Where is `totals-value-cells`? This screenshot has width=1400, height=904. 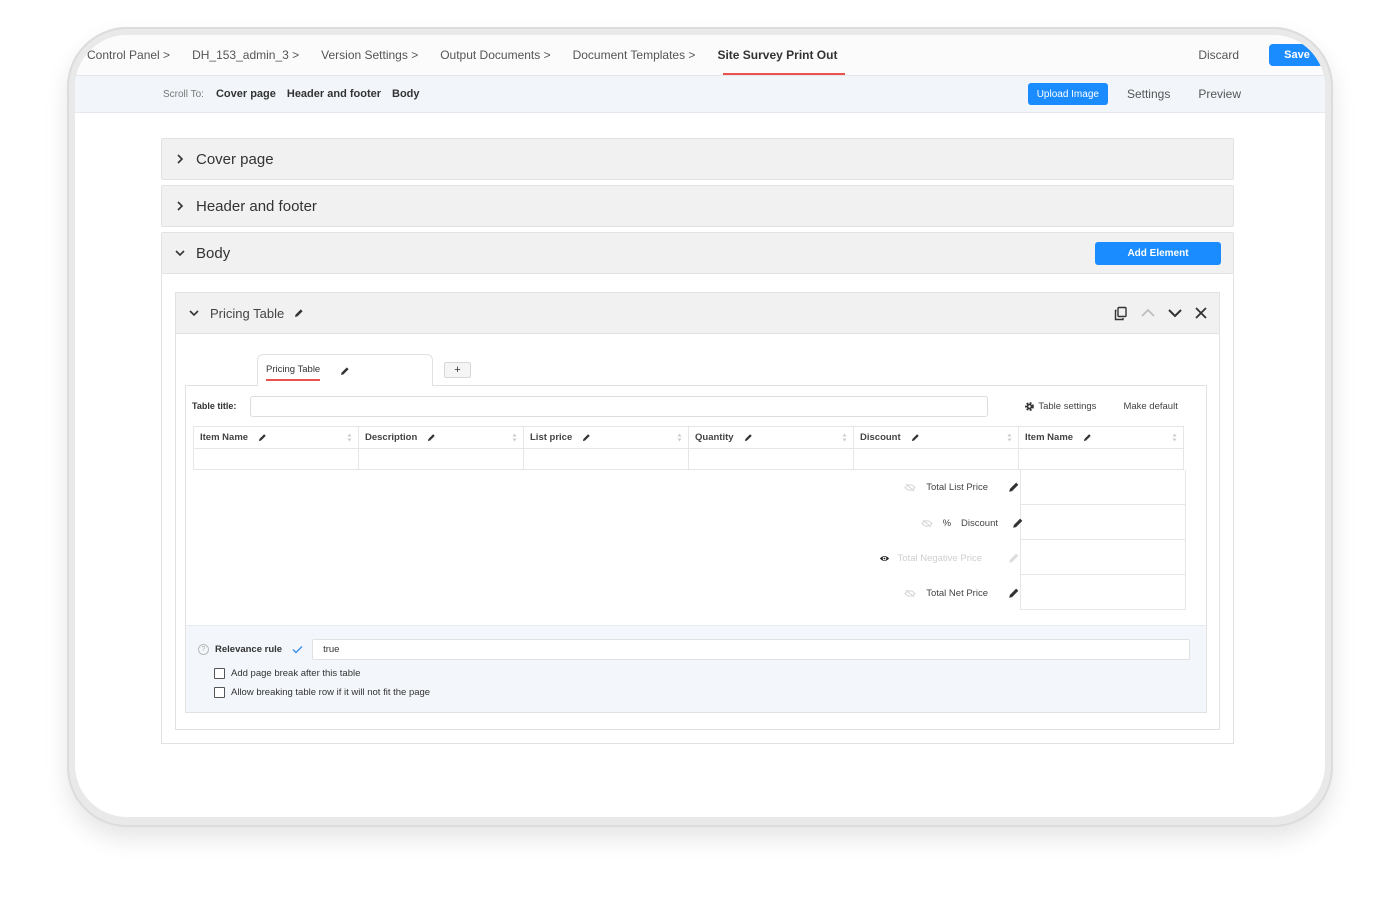 totals-value-cells is located at coordinates (1103, 540).